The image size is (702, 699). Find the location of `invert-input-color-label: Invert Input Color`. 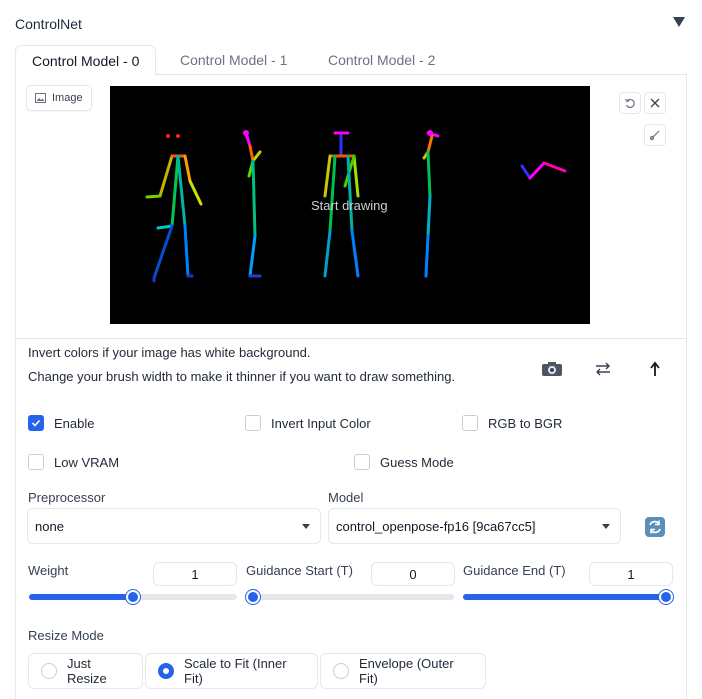

invert-input-color-label: Invert Input Color is located at coordinates (321, 423).